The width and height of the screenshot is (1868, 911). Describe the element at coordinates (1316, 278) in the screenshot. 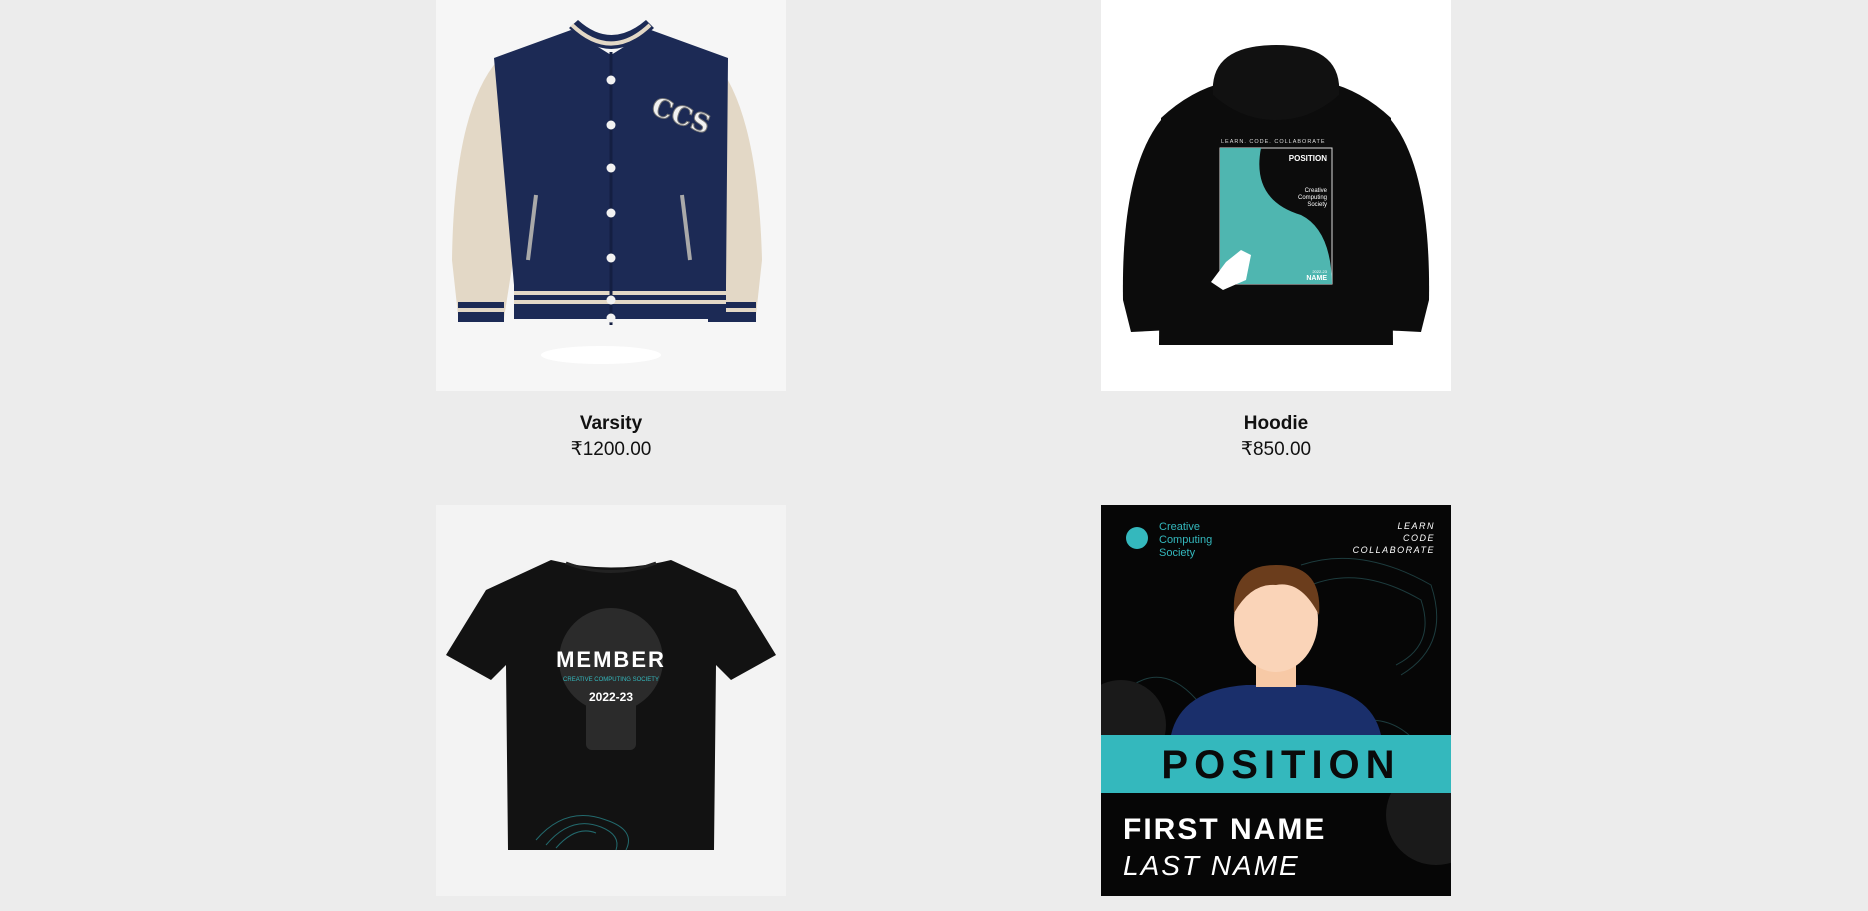

I see `hoodie-name-print: NAME` at that location.